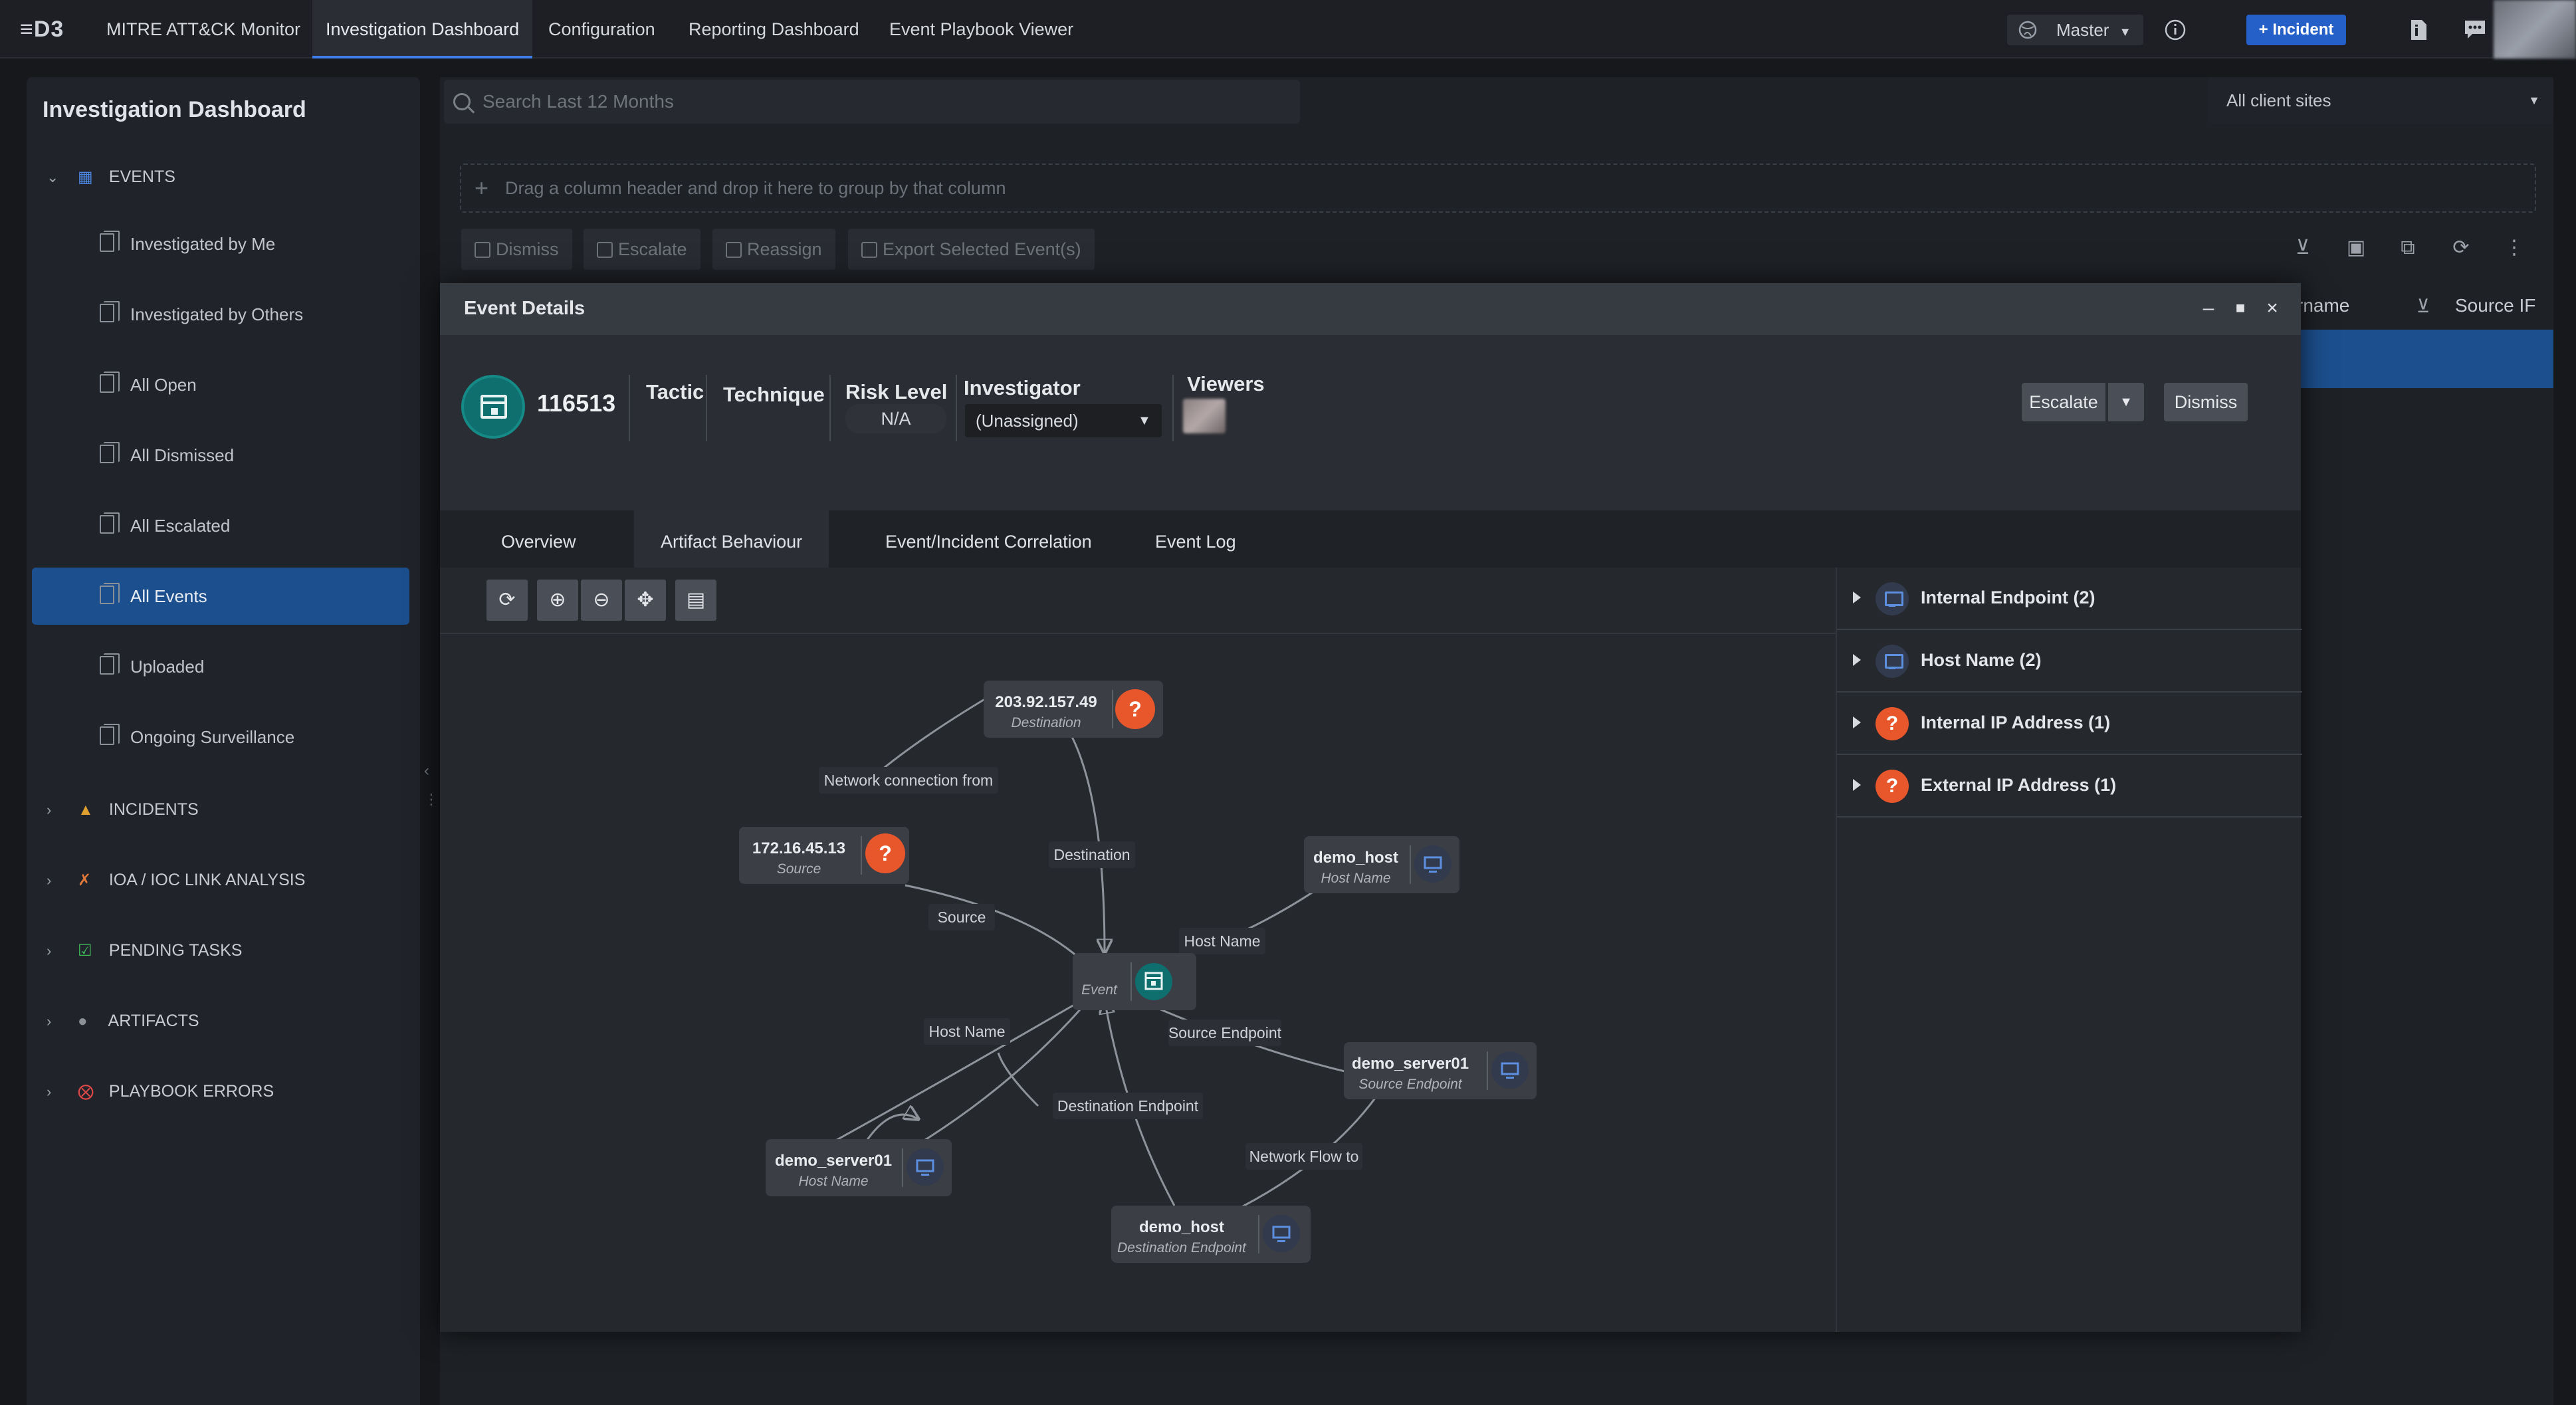  I want to click on database-icon: ●, so click(82, 1021).